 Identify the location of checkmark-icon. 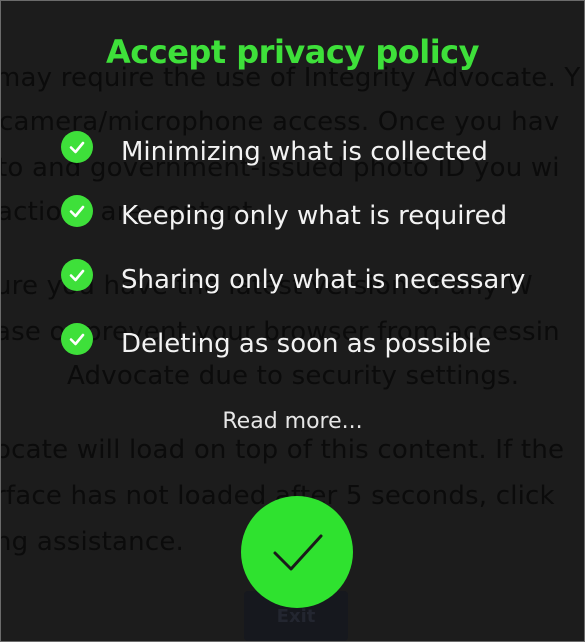
(298, 552).